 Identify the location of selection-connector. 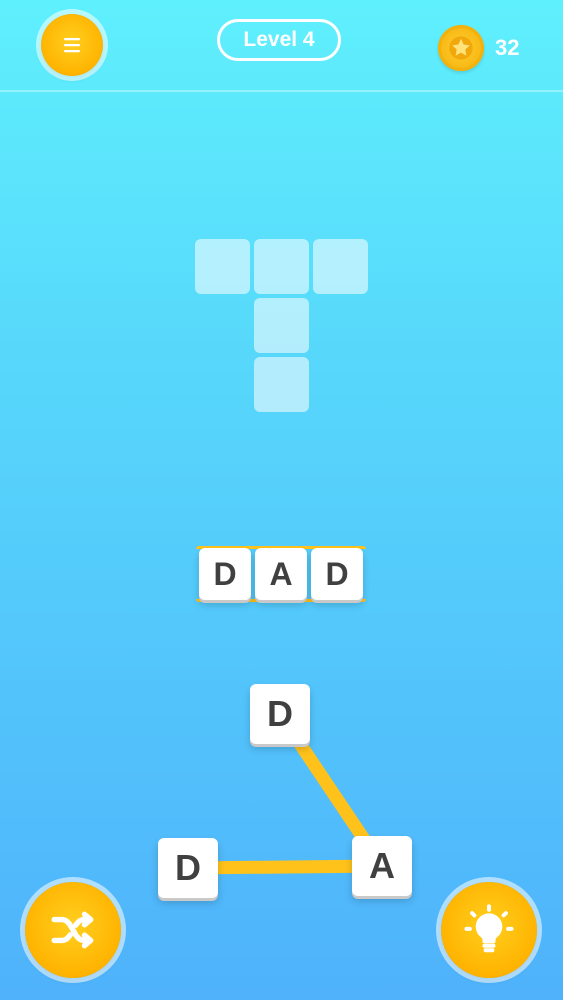
(285, 791).